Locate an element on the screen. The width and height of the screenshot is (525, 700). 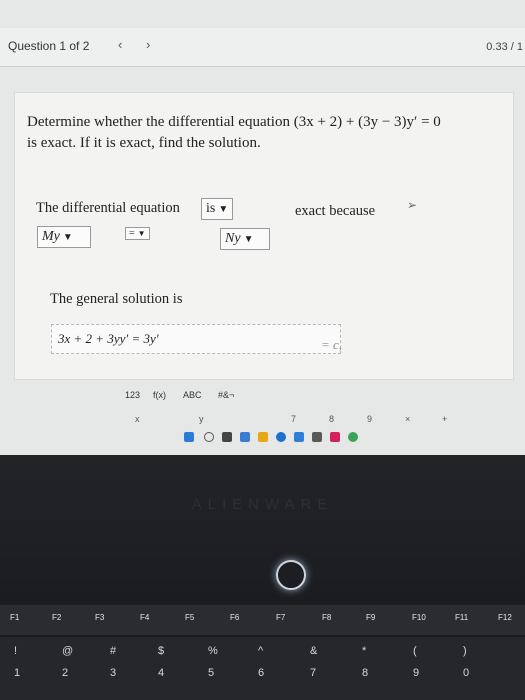
key-f7: F7 is located at coordinates (280, 617).